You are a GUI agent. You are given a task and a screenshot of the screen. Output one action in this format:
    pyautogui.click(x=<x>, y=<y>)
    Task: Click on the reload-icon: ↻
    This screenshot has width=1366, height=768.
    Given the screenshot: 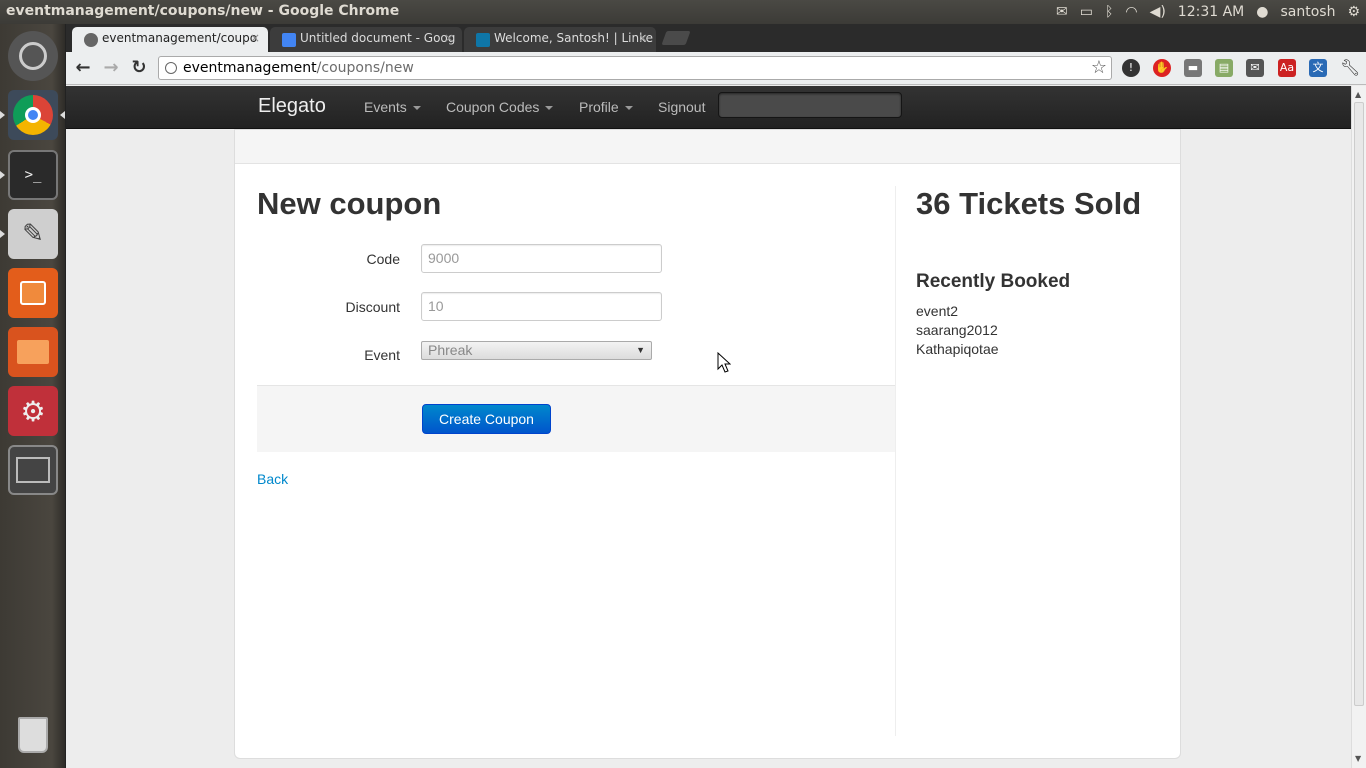 What is the action you would take?
    pyautogui.click(x=139, y=68)
    